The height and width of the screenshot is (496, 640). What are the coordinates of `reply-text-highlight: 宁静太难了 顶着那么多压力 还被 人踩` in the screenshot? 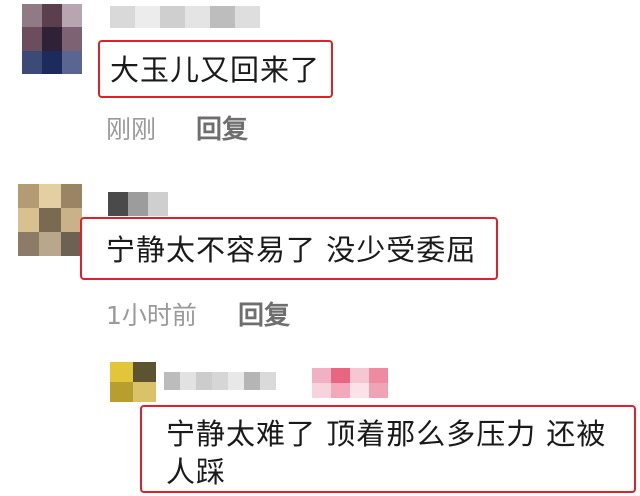 It's located at (388, 449).